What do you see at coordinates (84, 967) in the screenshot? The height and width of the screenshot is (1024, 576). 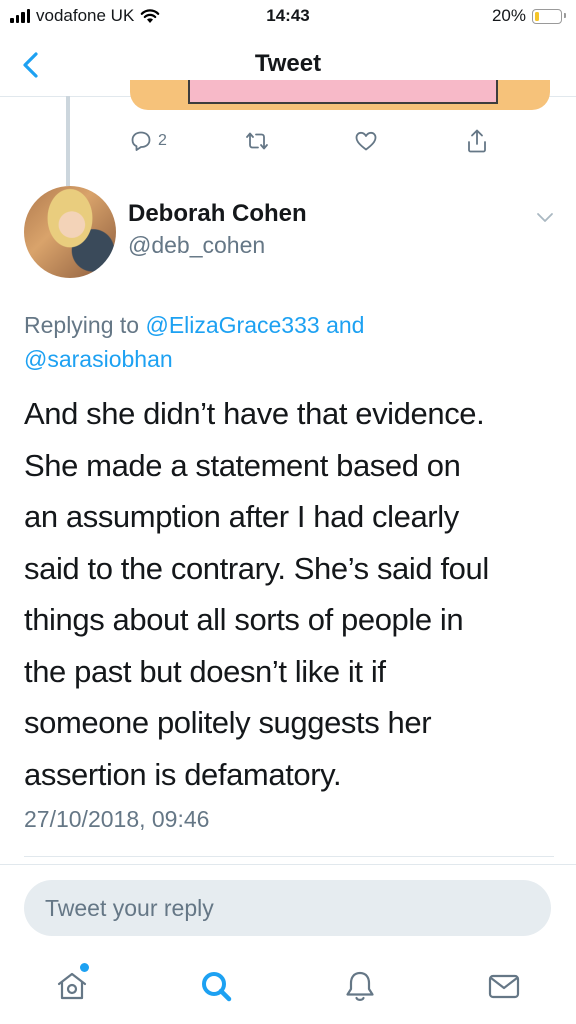 I see `notification-dot` at bounding box center [84, 967].